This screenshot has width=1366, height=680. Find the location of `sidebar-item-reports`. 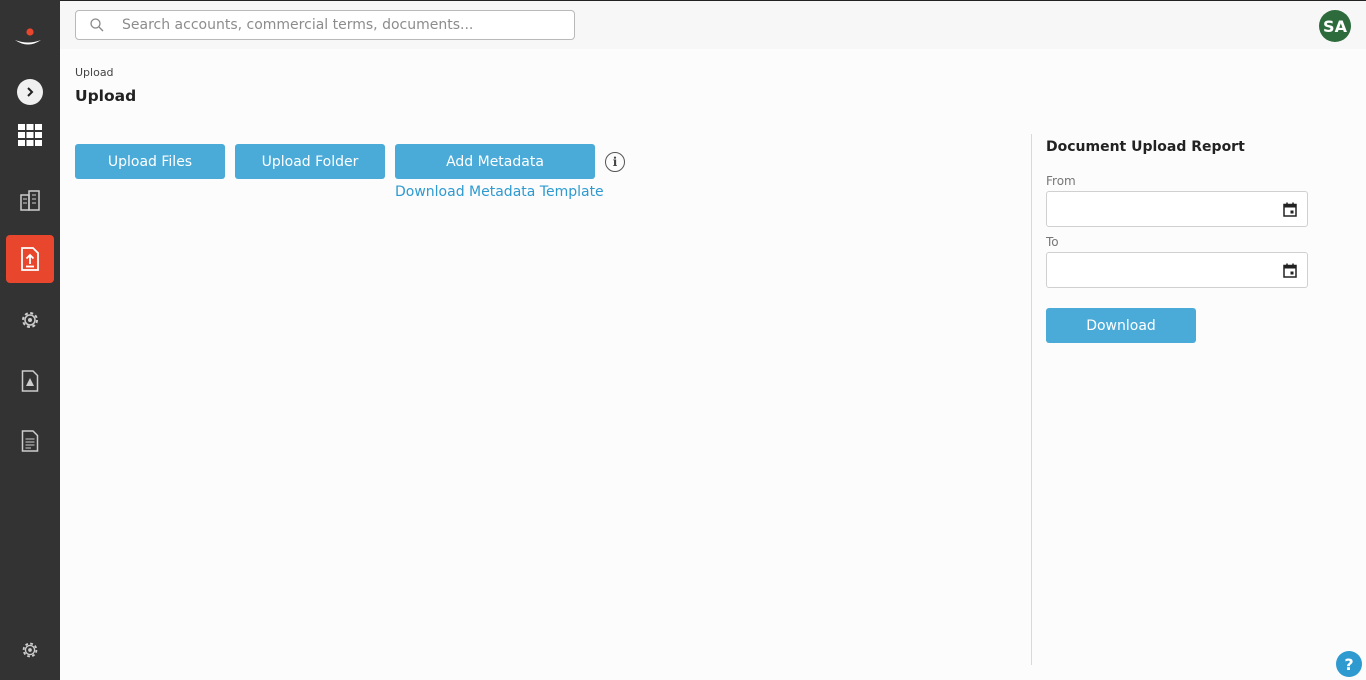

sidebar-item-reports is located at coordinates (30, 441).